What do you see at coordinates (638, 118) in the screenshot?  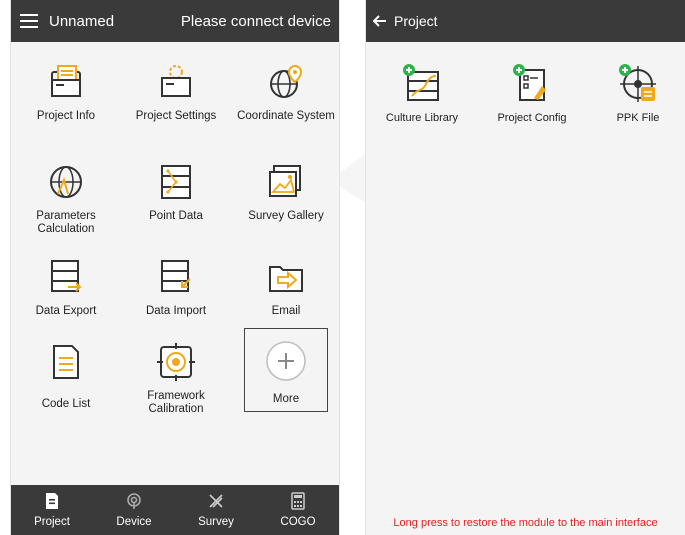 I see `tile-label: PPK File` at bounding box center [638, 118].